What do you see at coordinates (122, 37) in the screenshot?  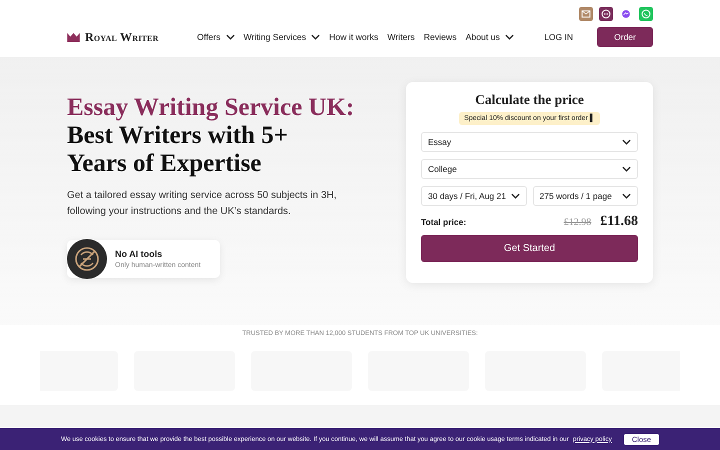 I see `logo-text: Royal Writer` at bounding box center [122, 37].